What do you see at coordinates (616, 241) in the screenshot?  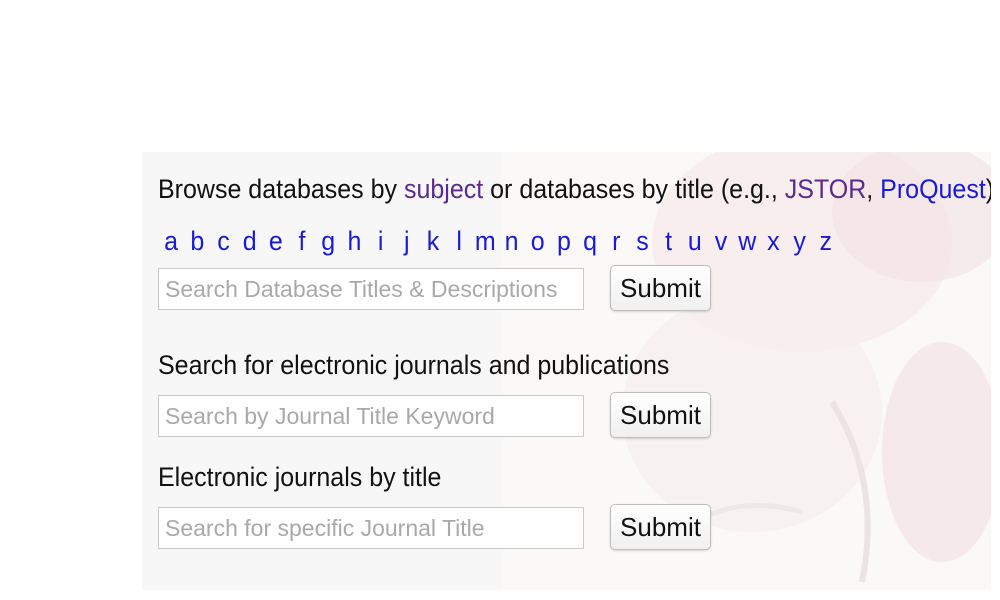 I see `alphabet-link-r: r` at bounding box center [616, 241].